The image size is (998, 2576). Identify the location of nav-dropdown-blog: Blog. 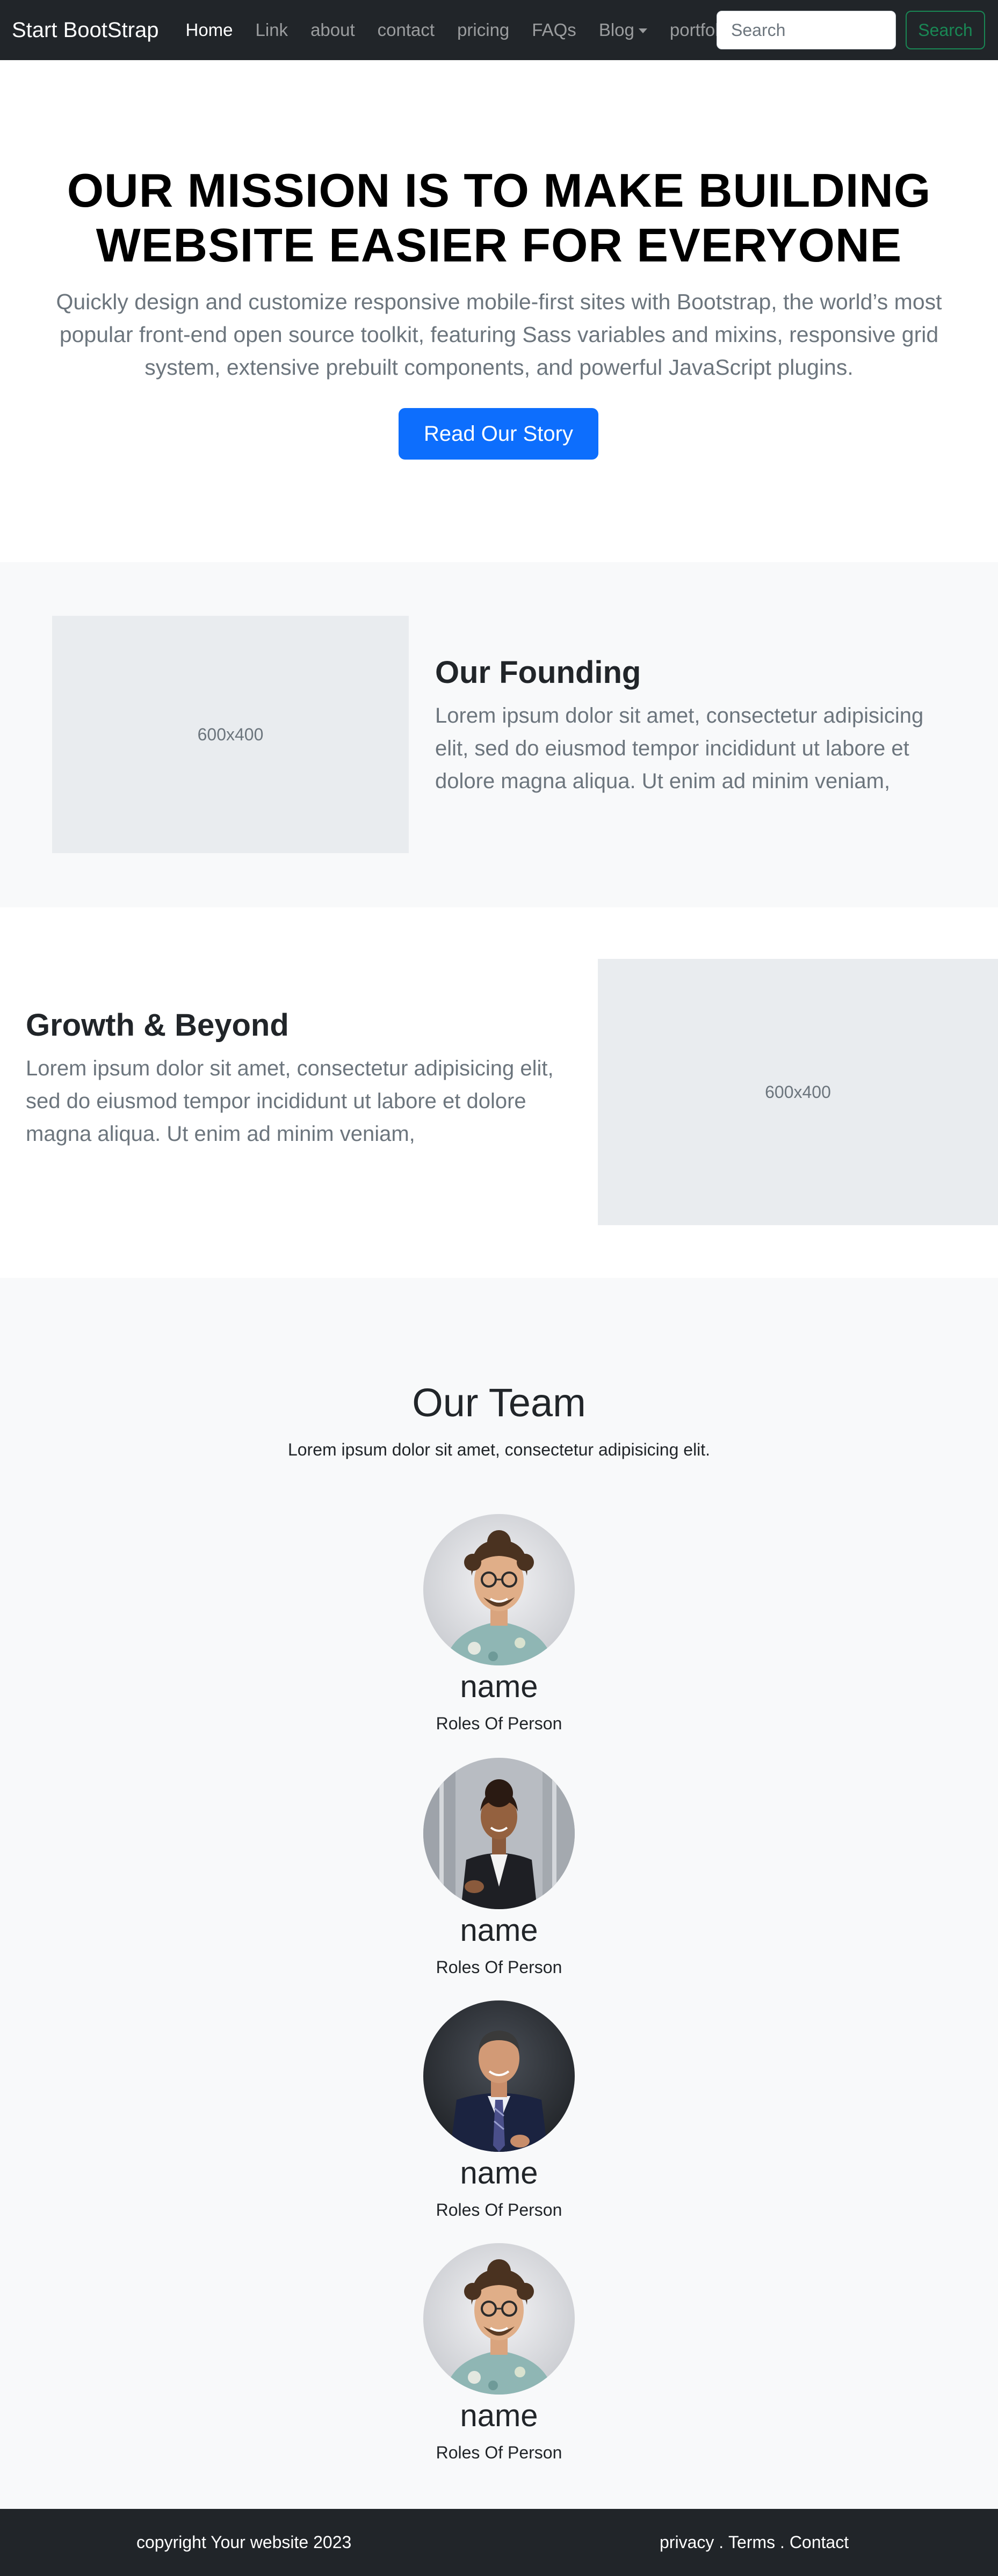
(623, 30).